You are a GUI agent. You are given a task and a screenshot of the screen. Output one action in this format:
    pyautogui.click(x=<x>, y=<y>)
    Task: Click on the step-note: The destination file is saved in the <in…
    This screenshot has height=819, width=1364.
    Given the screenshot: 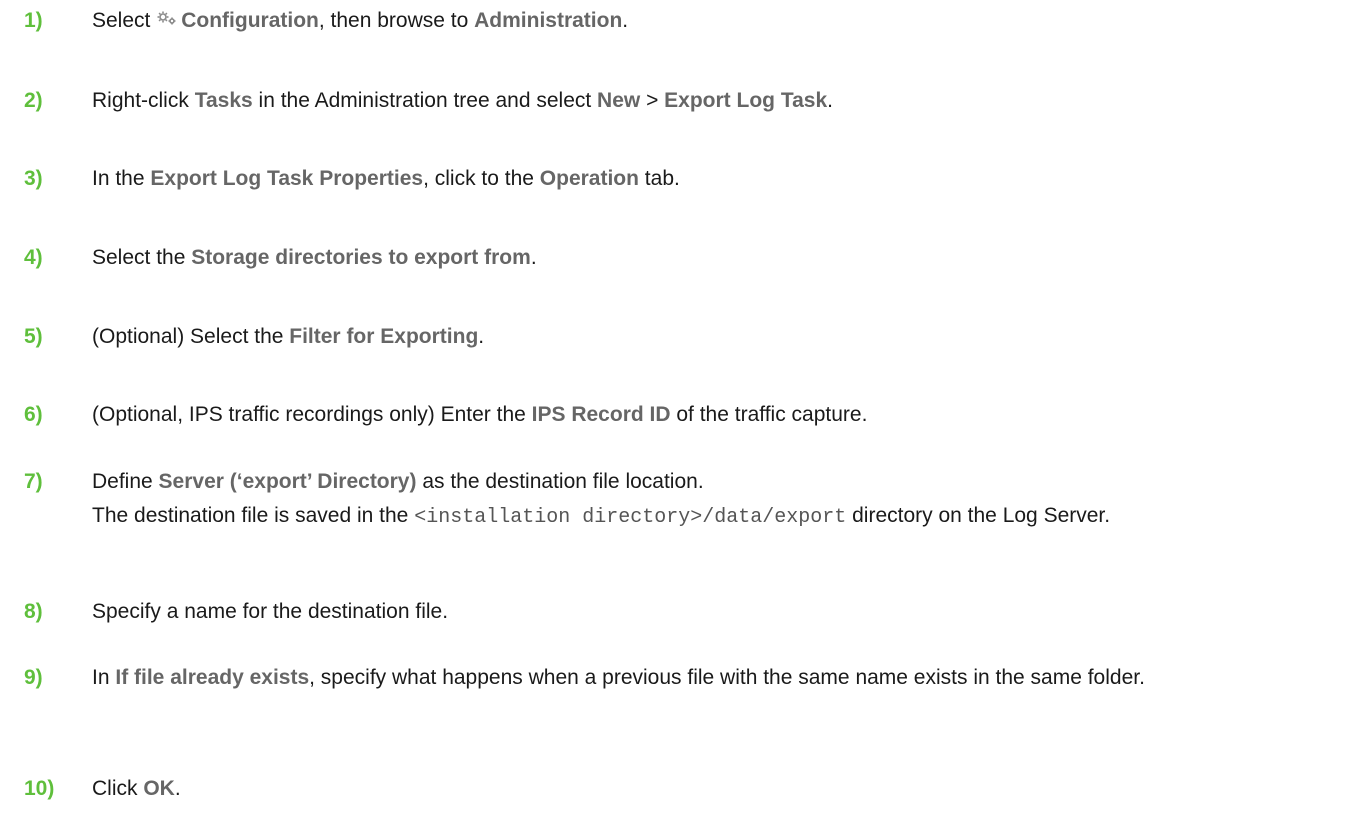 What is the action you would take?
    pyautogui.click(x=723, y=516)
    